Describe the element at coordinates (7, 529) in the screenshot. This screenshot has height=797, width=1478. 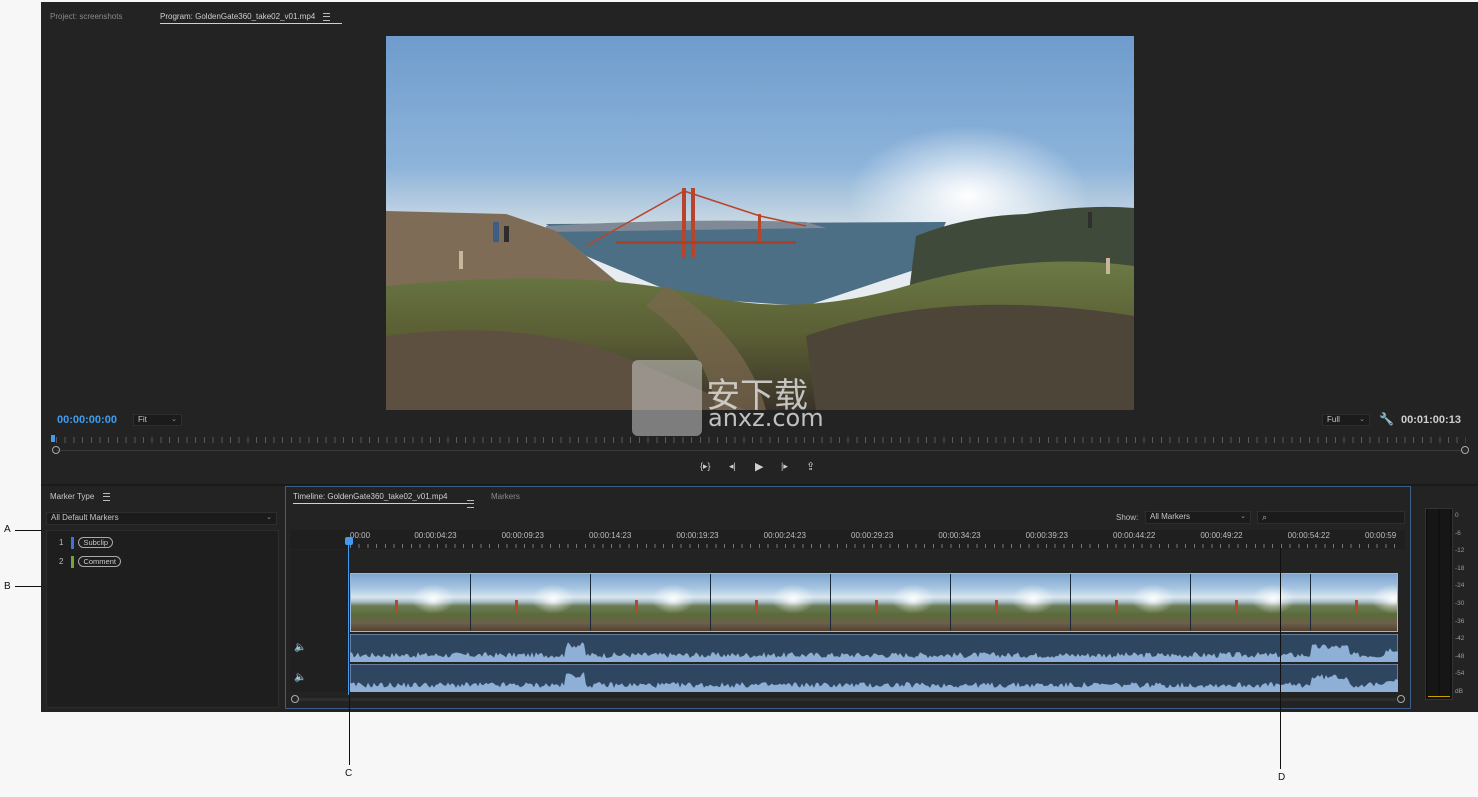
I see `callout-a: A` at that location.